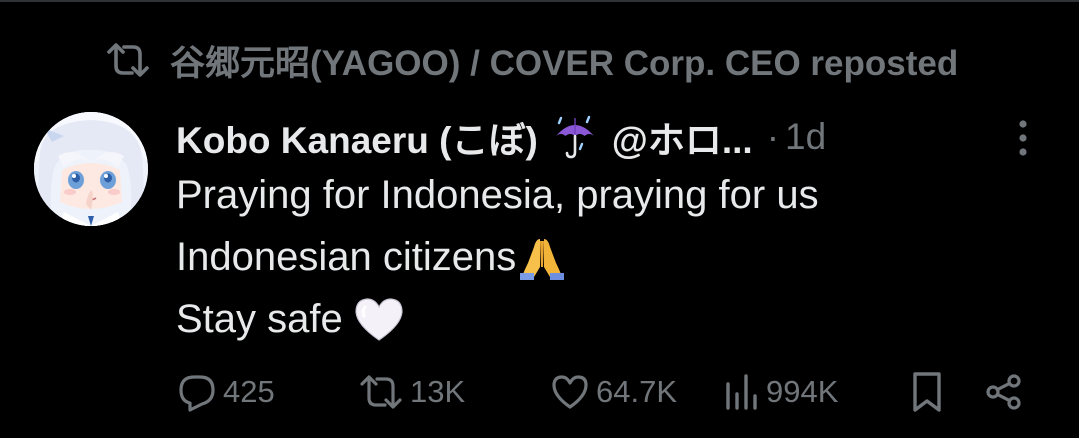 This screenshot has height=438, width=1079. What do you see at coordinates (570, 392) in the screenshot?
I see `heart-icon` at bounding box center [570, 392].